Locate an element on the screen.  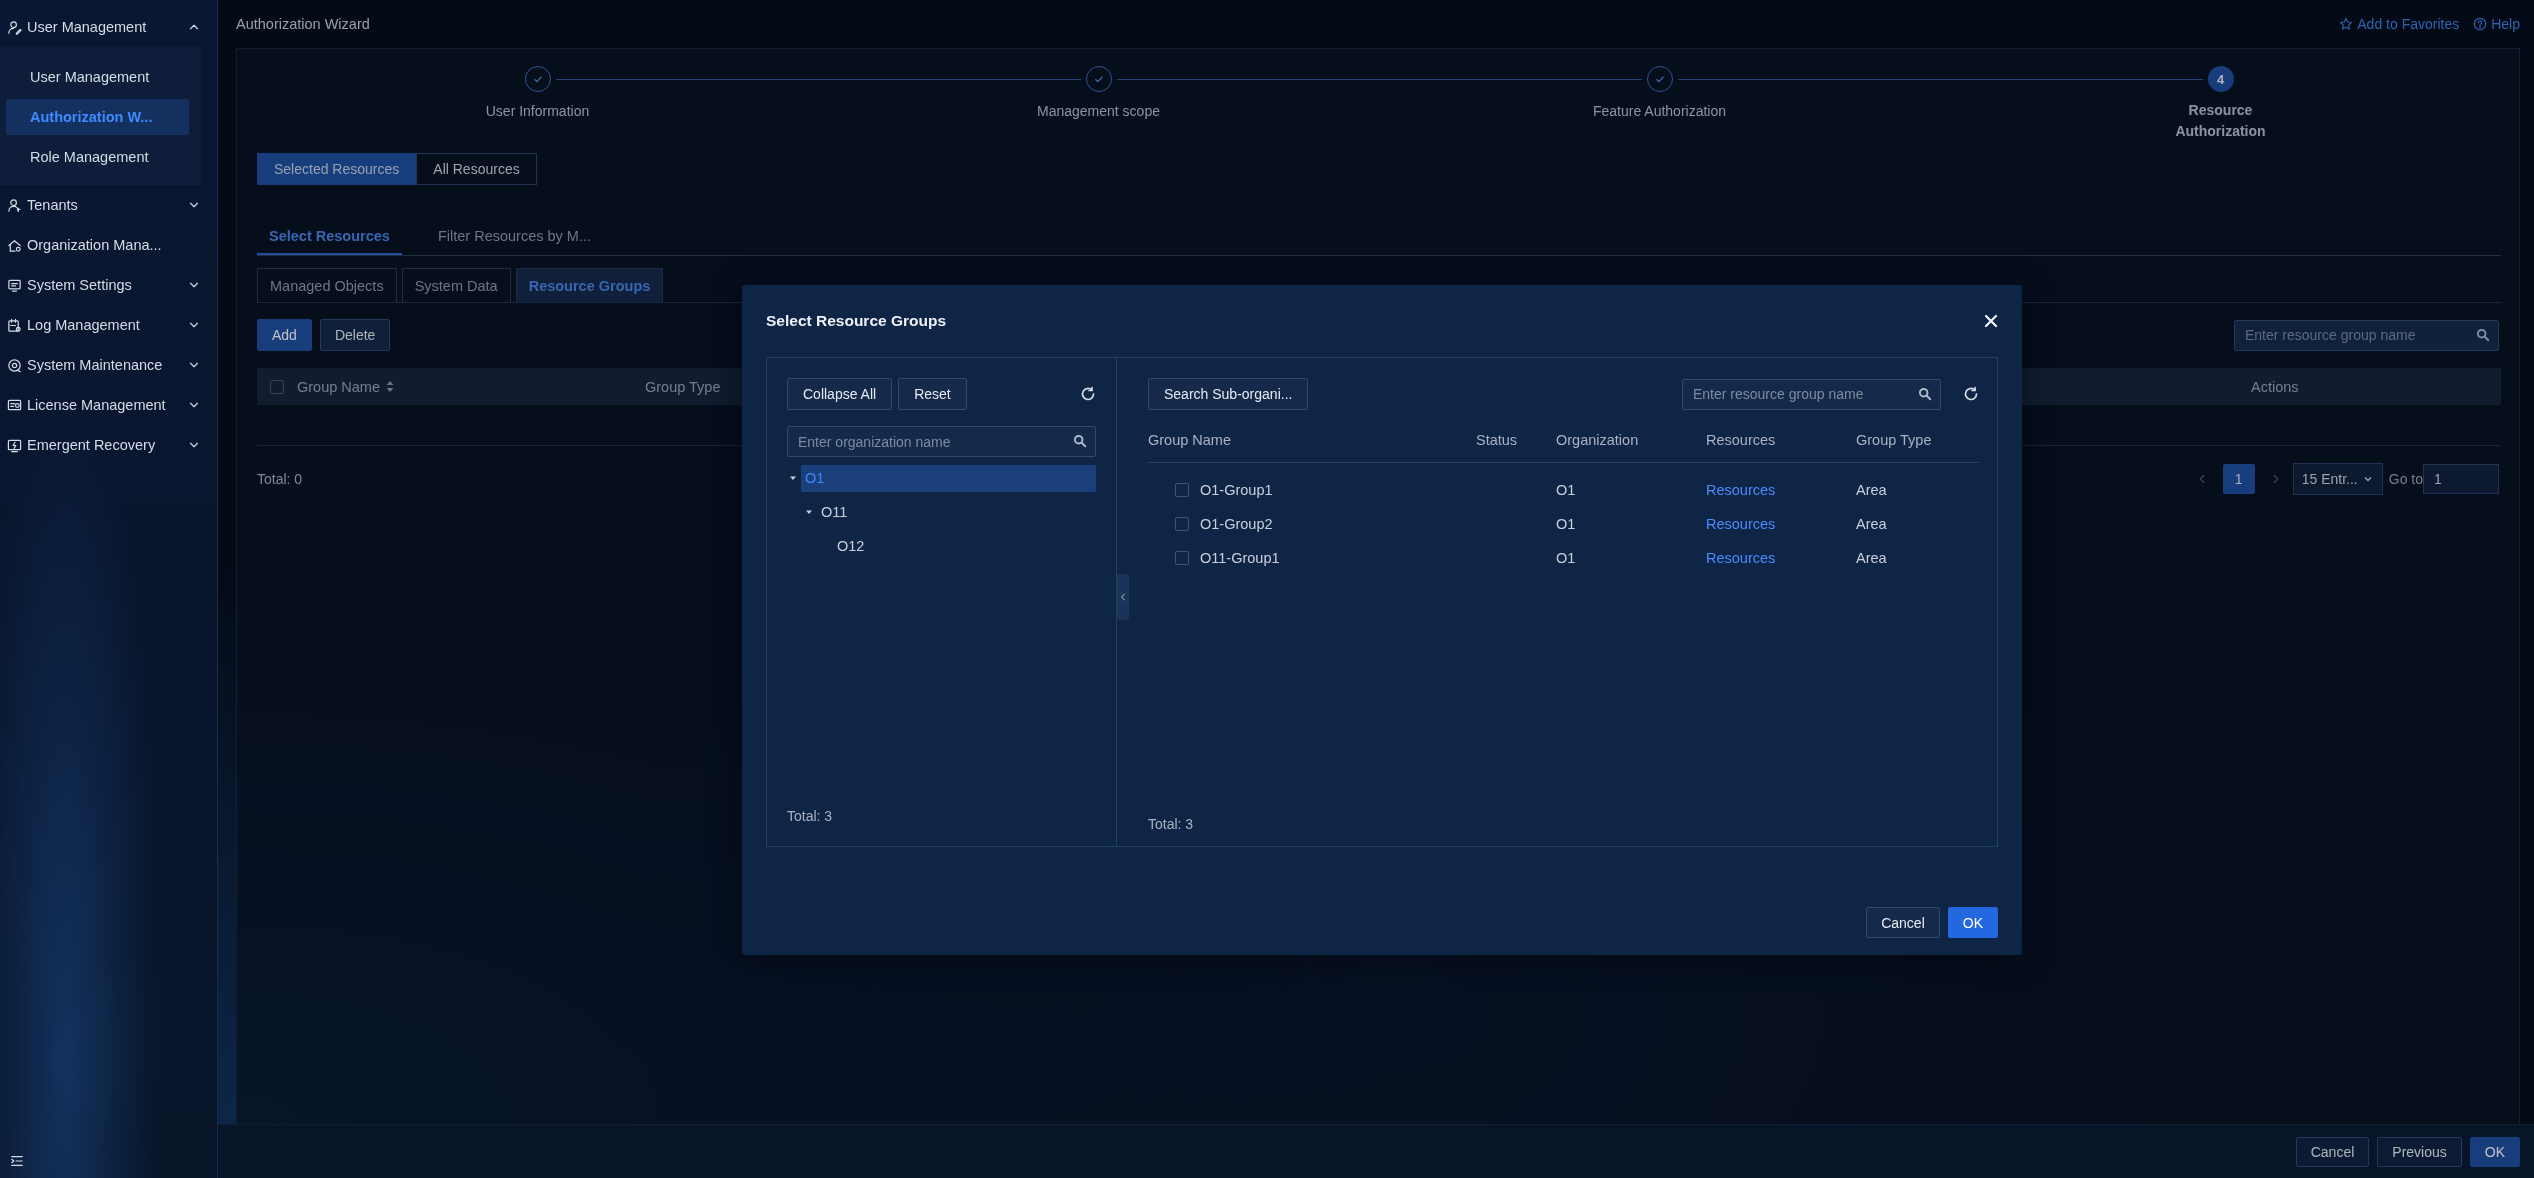
table-cell: O11-Group1 is located at coordinates (1240, 558).